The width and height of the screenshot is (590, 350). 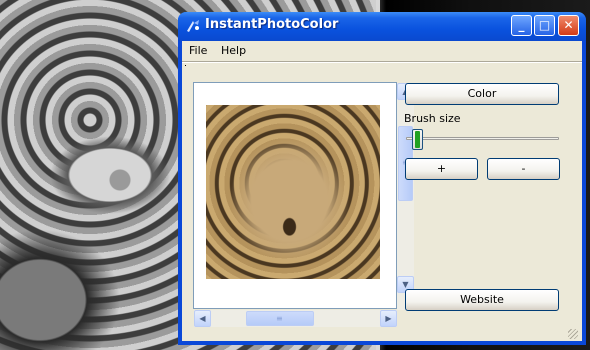 I want to click on scroll-right-icon: ▶, so click(x=388, y=318).